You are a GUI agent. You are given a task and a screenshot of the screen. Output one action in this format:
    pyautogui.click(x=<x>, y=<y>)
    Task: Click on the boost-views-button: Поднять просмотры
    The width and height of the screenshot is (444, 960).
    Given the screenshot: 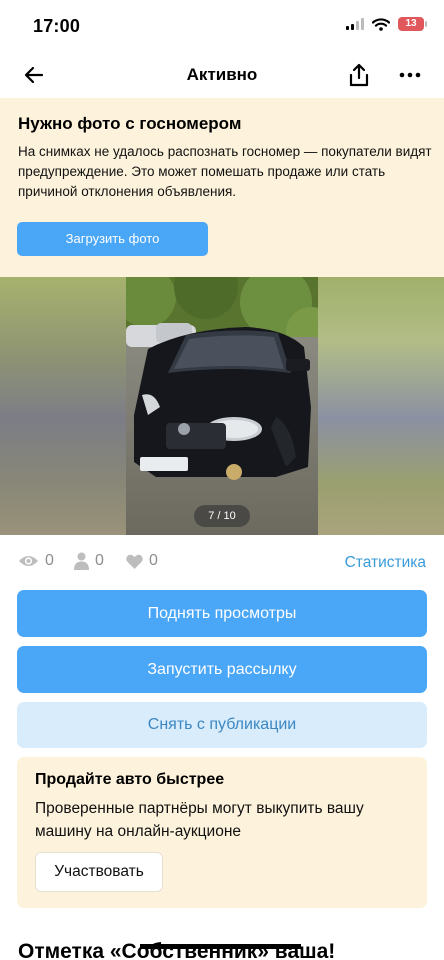 What is the action you would take?
    pyautogui.click(x=222, y=613)
    